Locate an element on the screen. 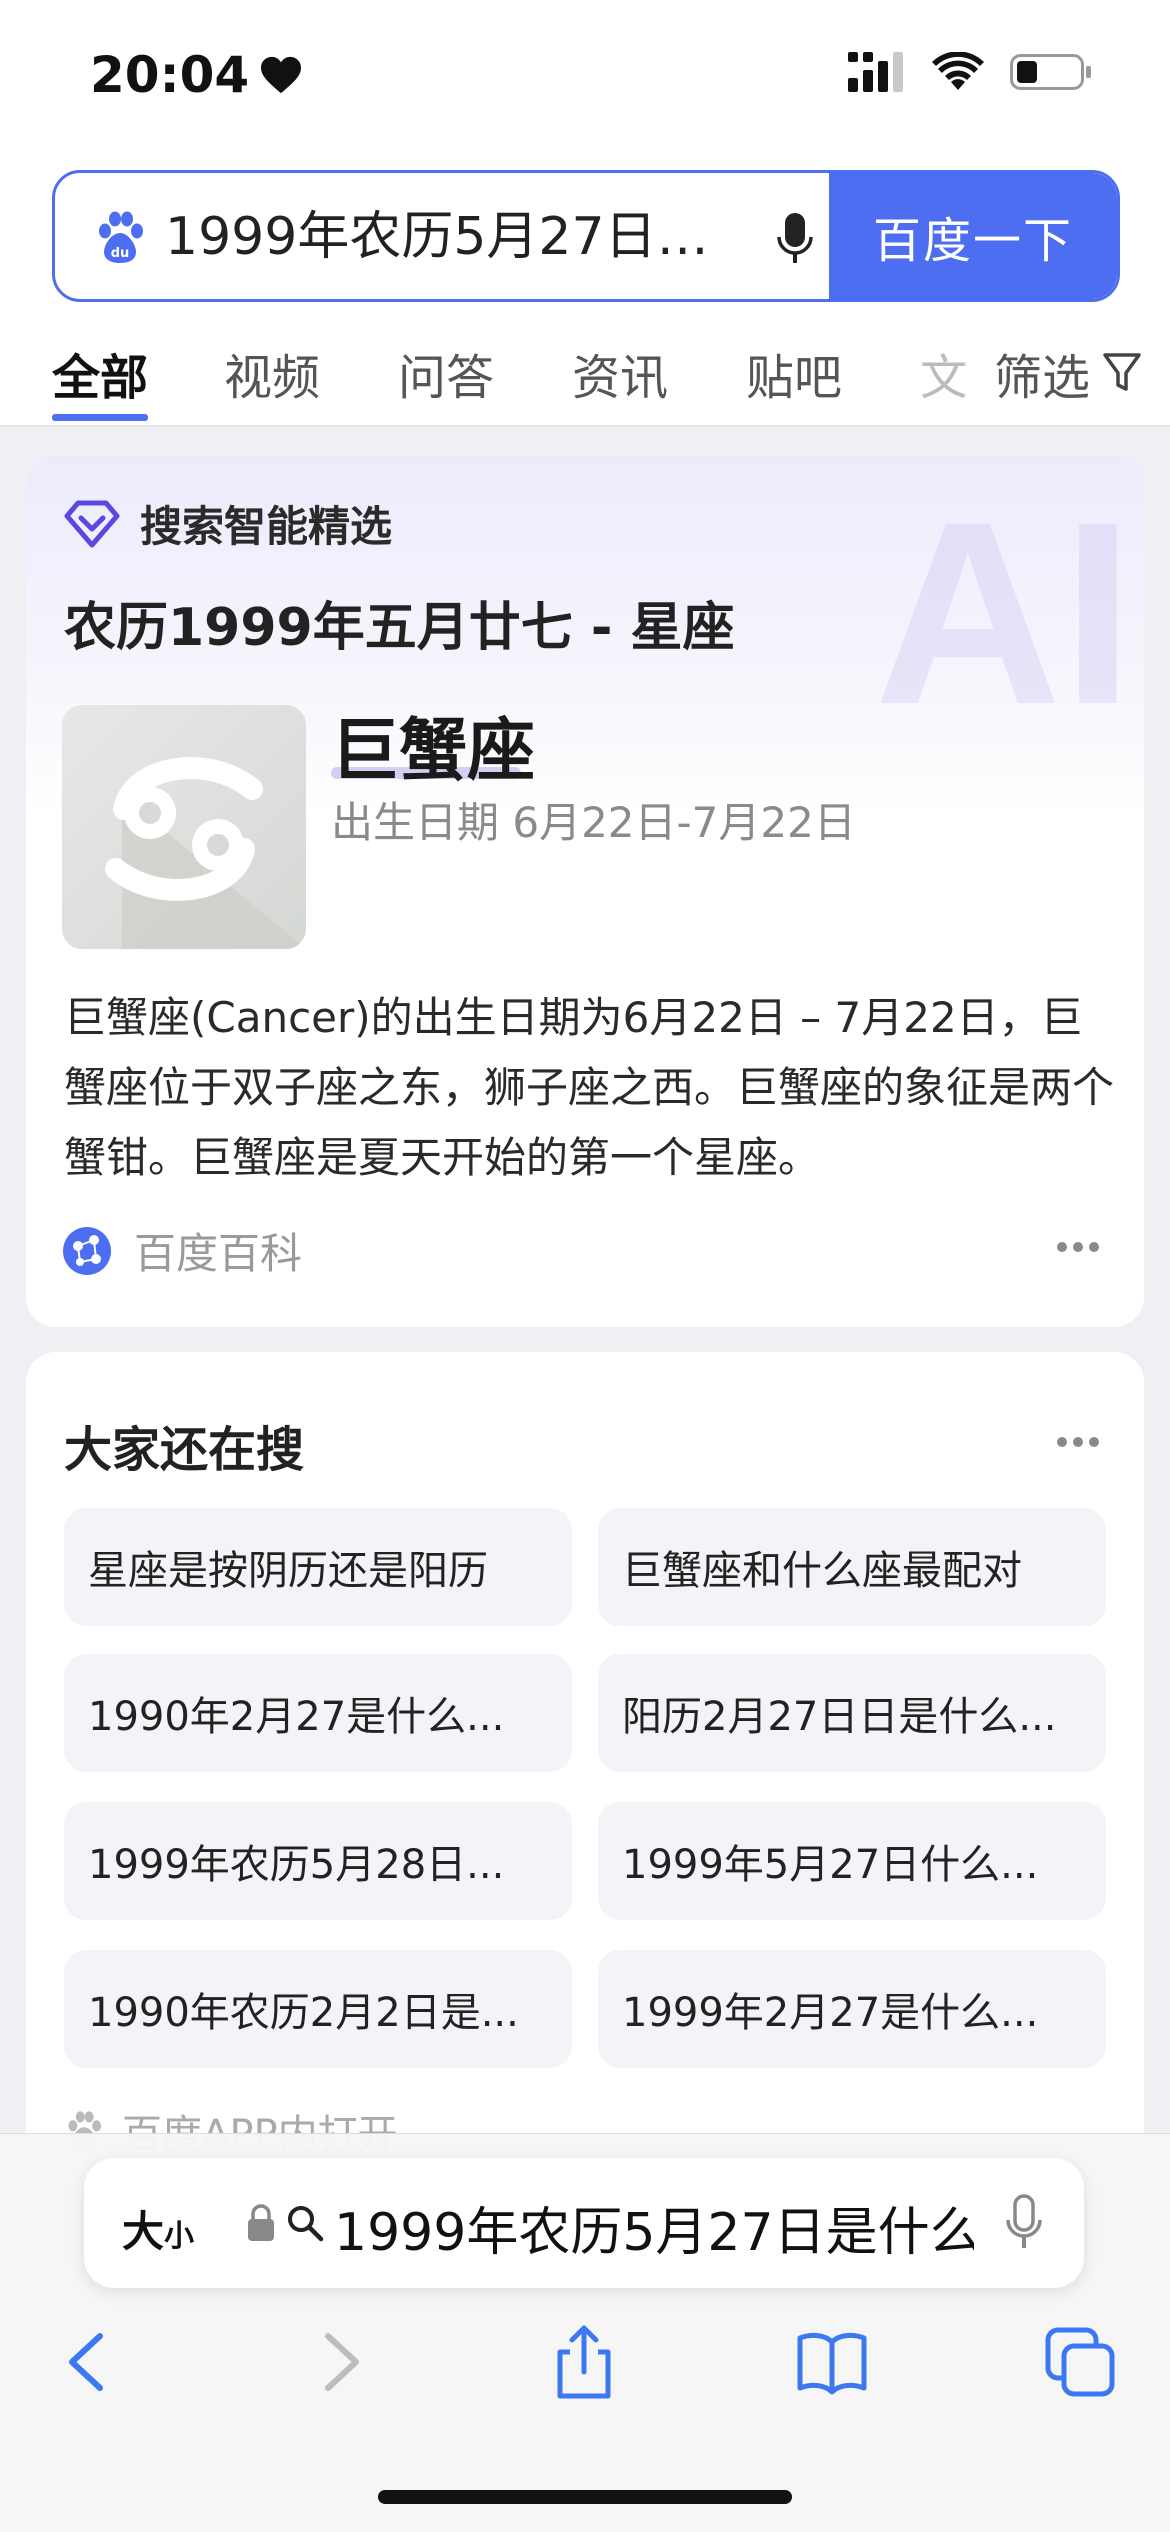 Image resolution: width=1170 pixels, height=2532 pixels. svg-text: du is located at coordinates (120, 253).